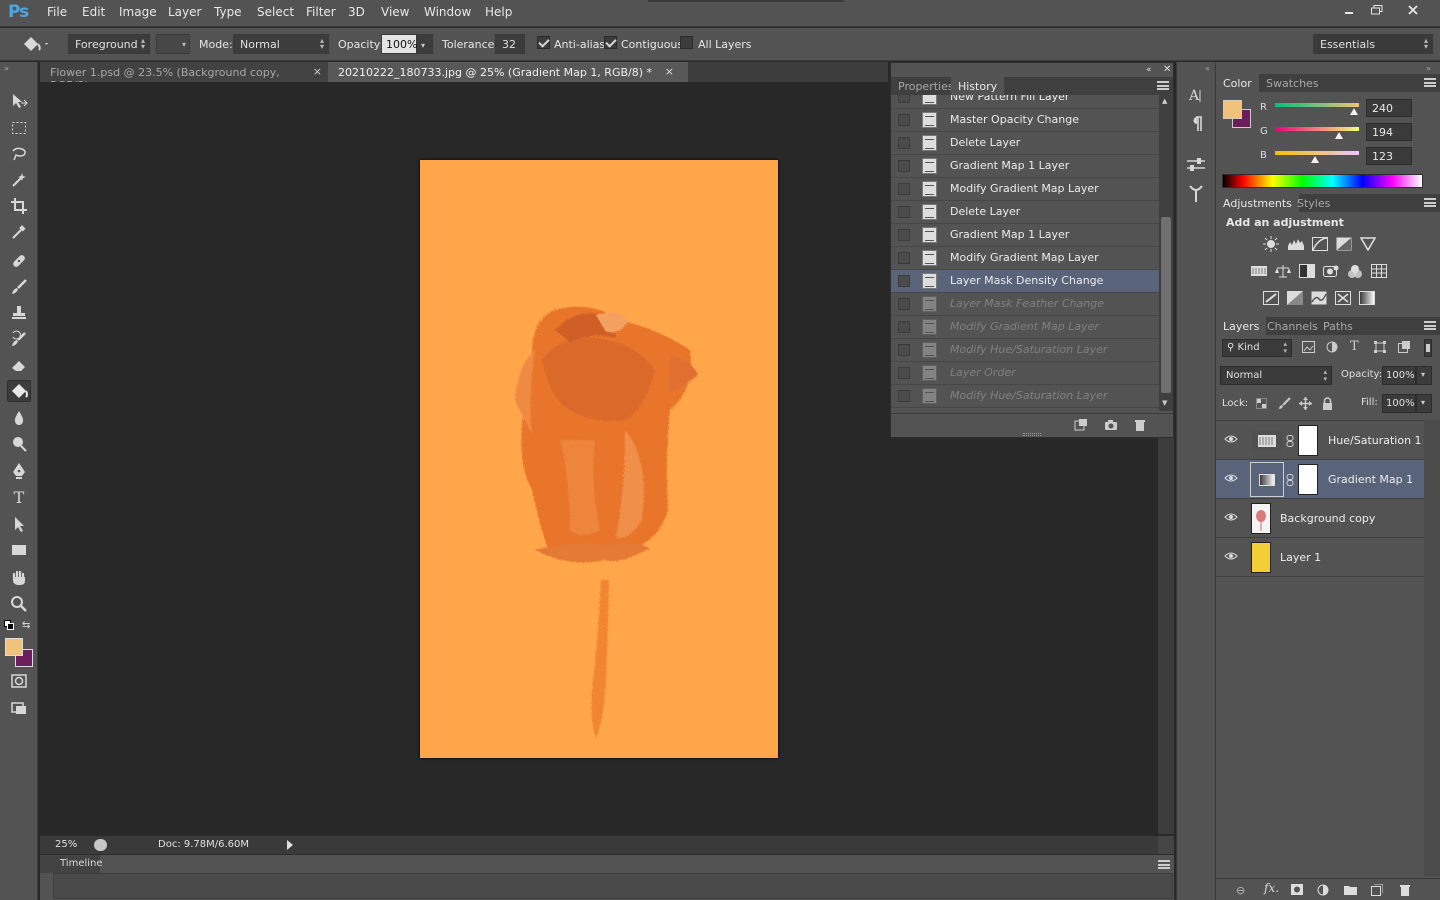 The image size is (1440, 900). What do you see at coordinates (6, 68) in the screenshot?
I see `collapse-tools-icon: »` at bounding box center [6, 68].